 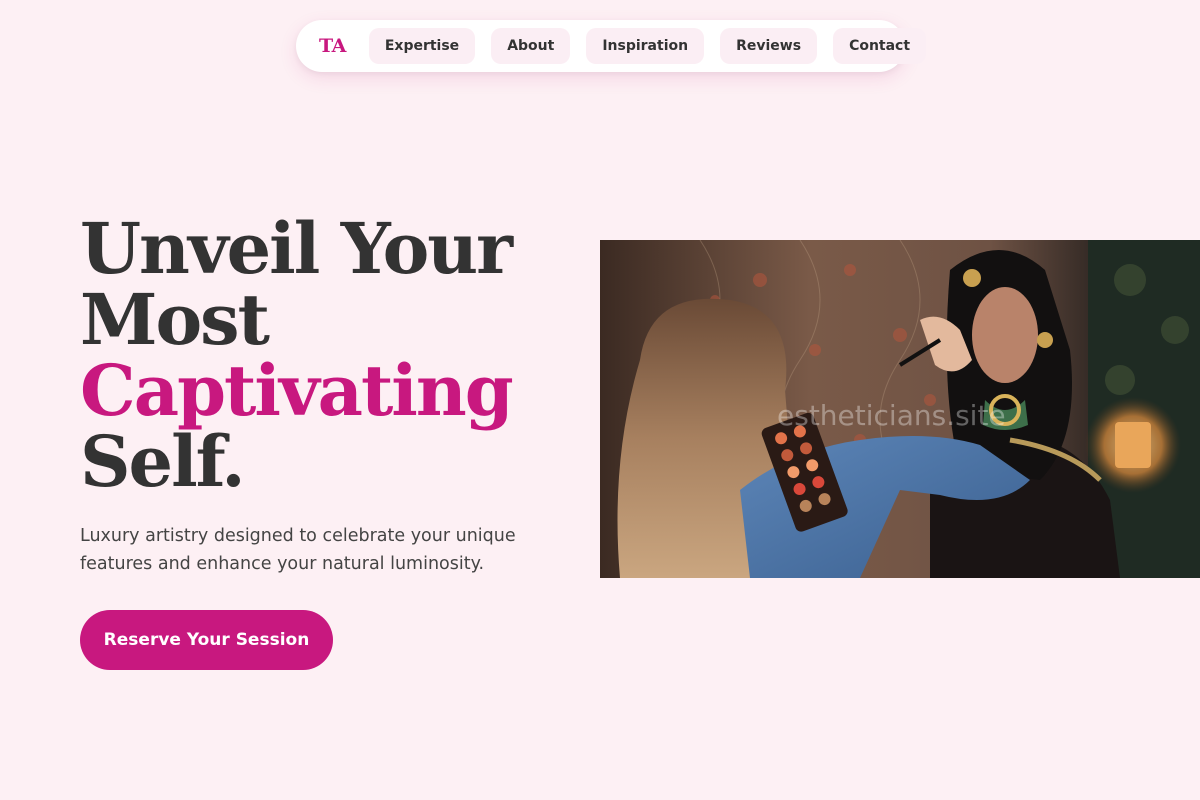 What do you see at coordinates (163, 461) in the screenshot?
I see `headline-line-4: Self.` at bounding box center [163, 461].